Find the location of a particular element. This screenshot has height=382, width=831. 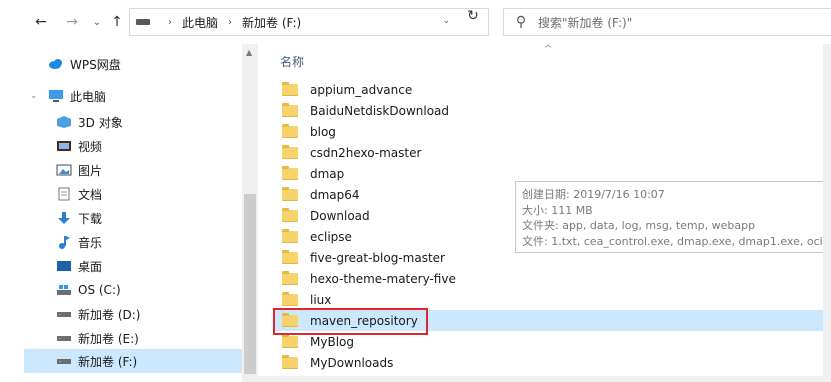

file-list-scrollbar is located at coordinates (827, 213).